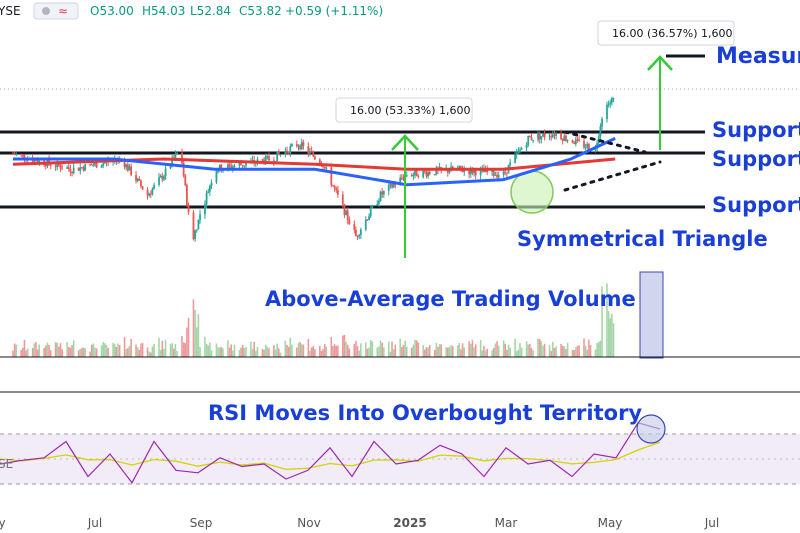 This screenshot has width=800, height=533. What do you see at coordinates (610, 523) in the screenshot?
I see `x-tick-label: May` at bounding box center [610, 523].